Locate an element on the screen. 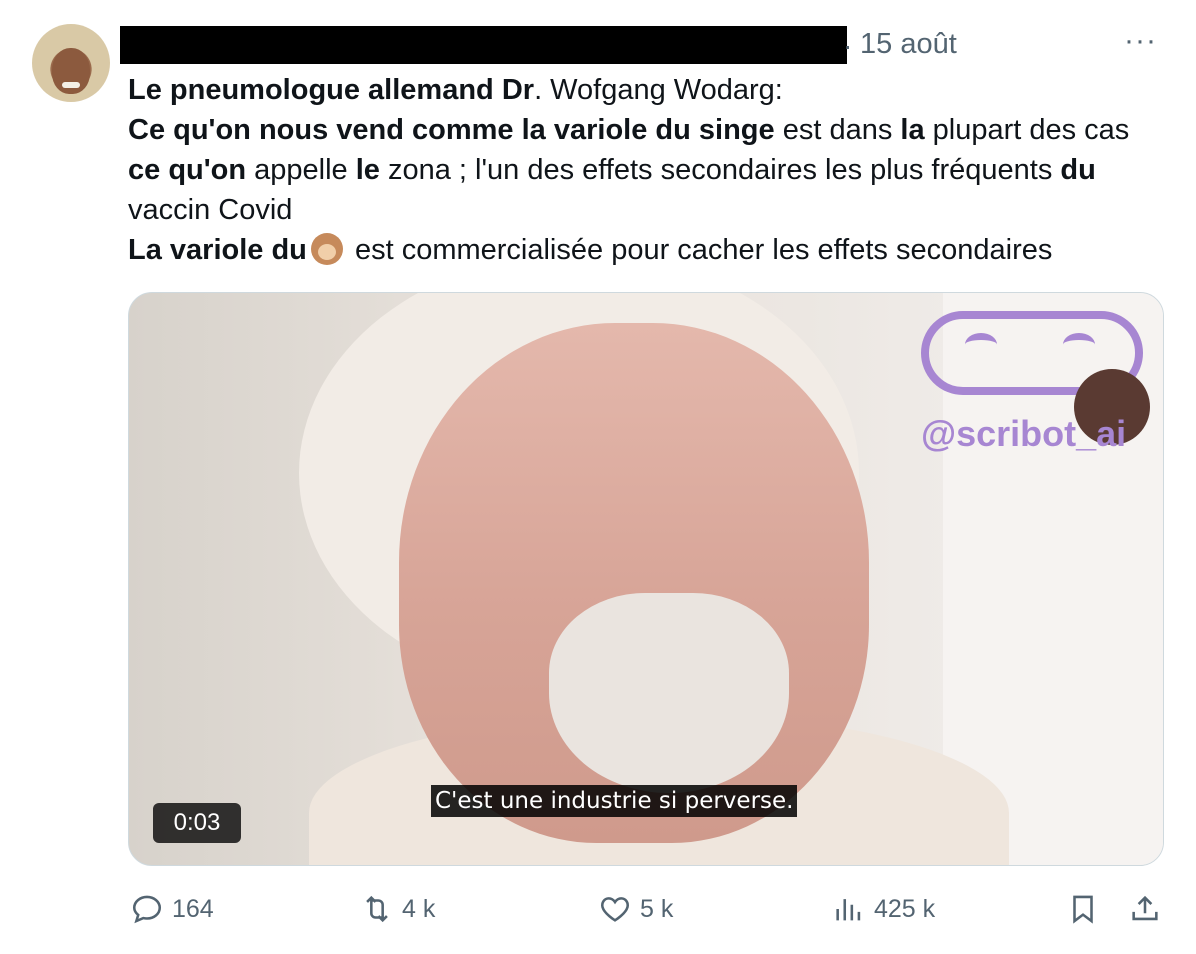 This screenshot has height=954, width=1196. repost-icon is located at coordinates (377, 909).